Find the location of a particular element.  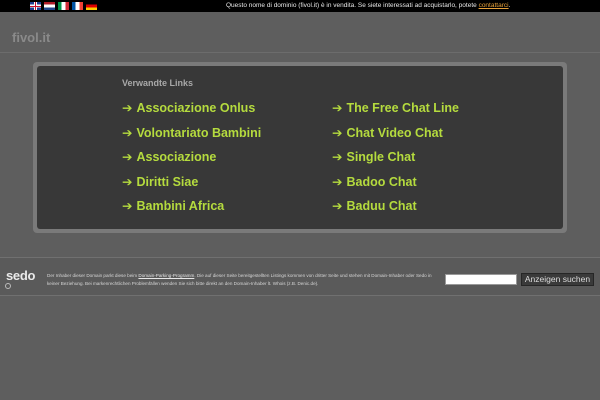

italy-flag-icon is located at coordinates (63, 6).